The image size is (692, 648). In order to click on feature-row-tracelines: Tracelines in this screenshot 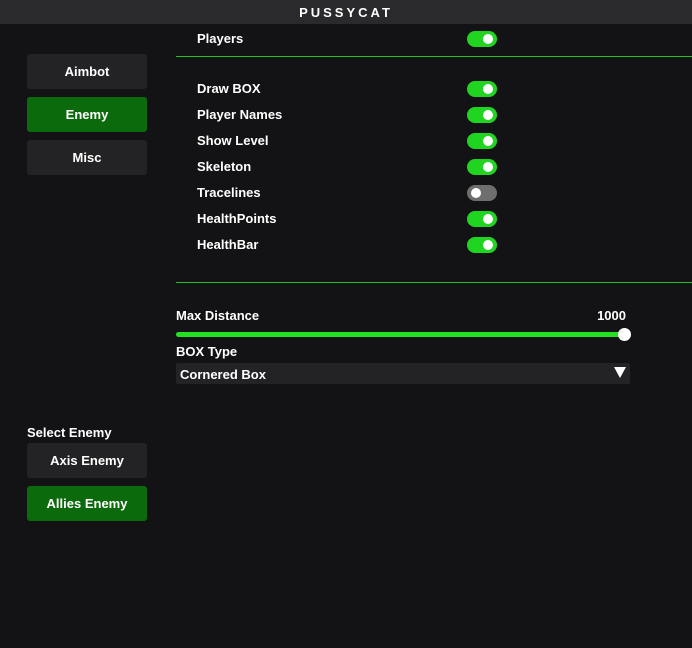, I will do `click(347, 193)`.